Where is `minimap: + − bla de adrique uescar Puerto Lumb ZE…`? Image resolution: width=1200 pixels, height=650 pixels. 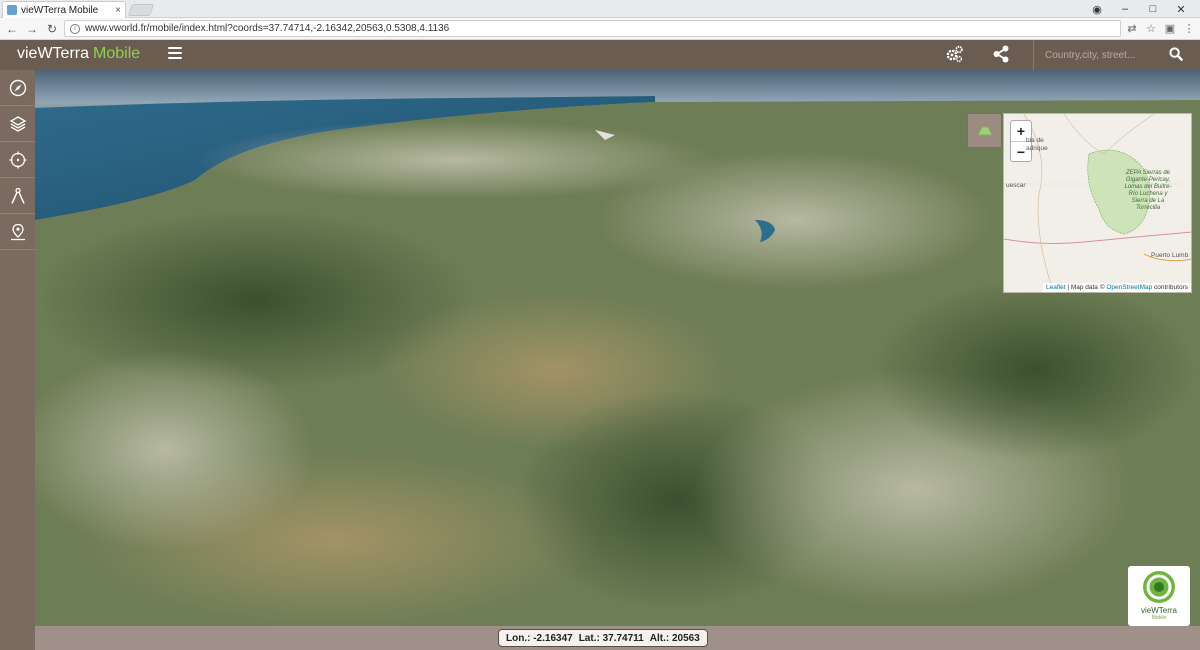 minimap: + − bla de adrique uescar Puerto Lumb ZE… is located at coordinates (1097, 203).